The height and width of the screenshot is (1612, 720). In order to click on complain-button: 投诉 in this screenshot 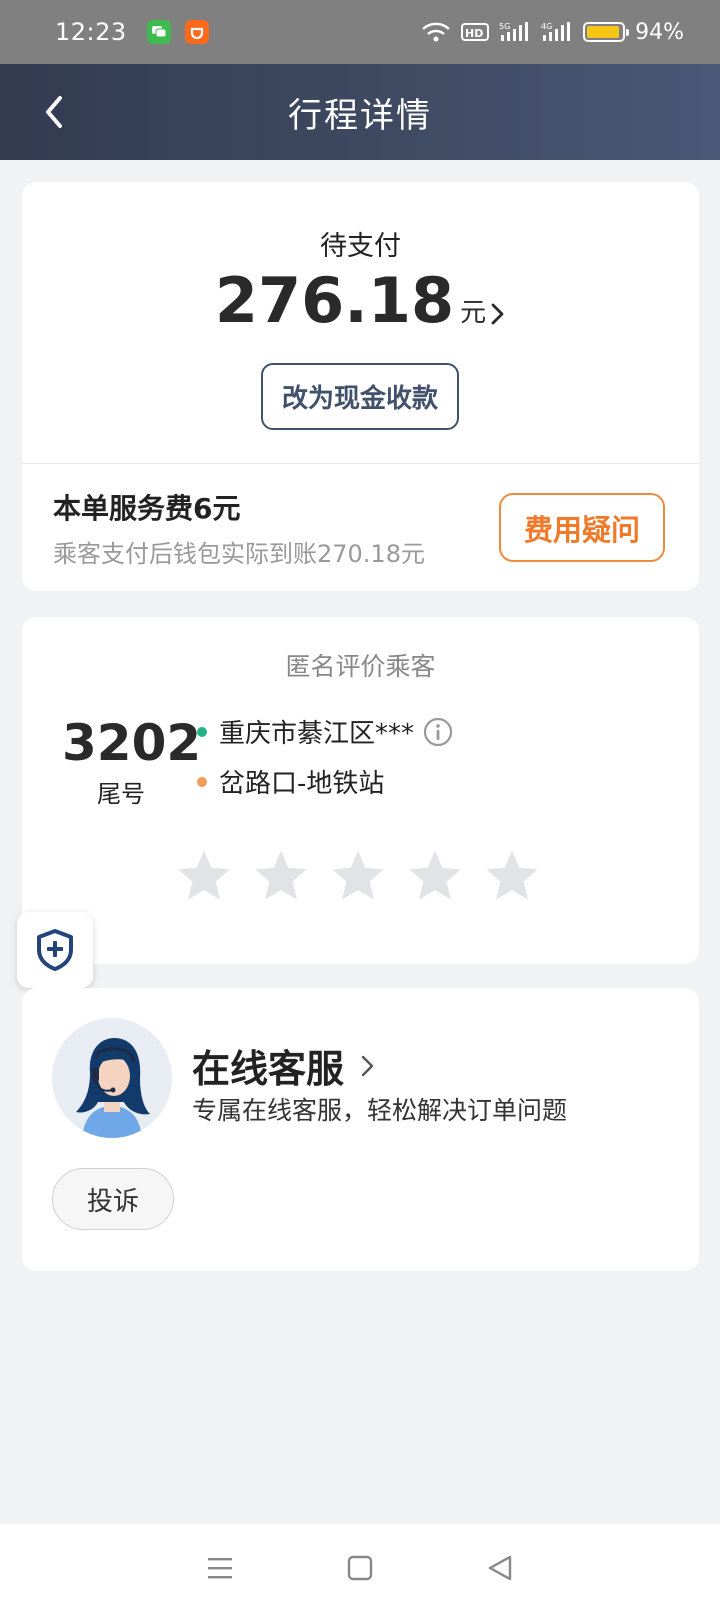, I will do `click(113, 1199)`.